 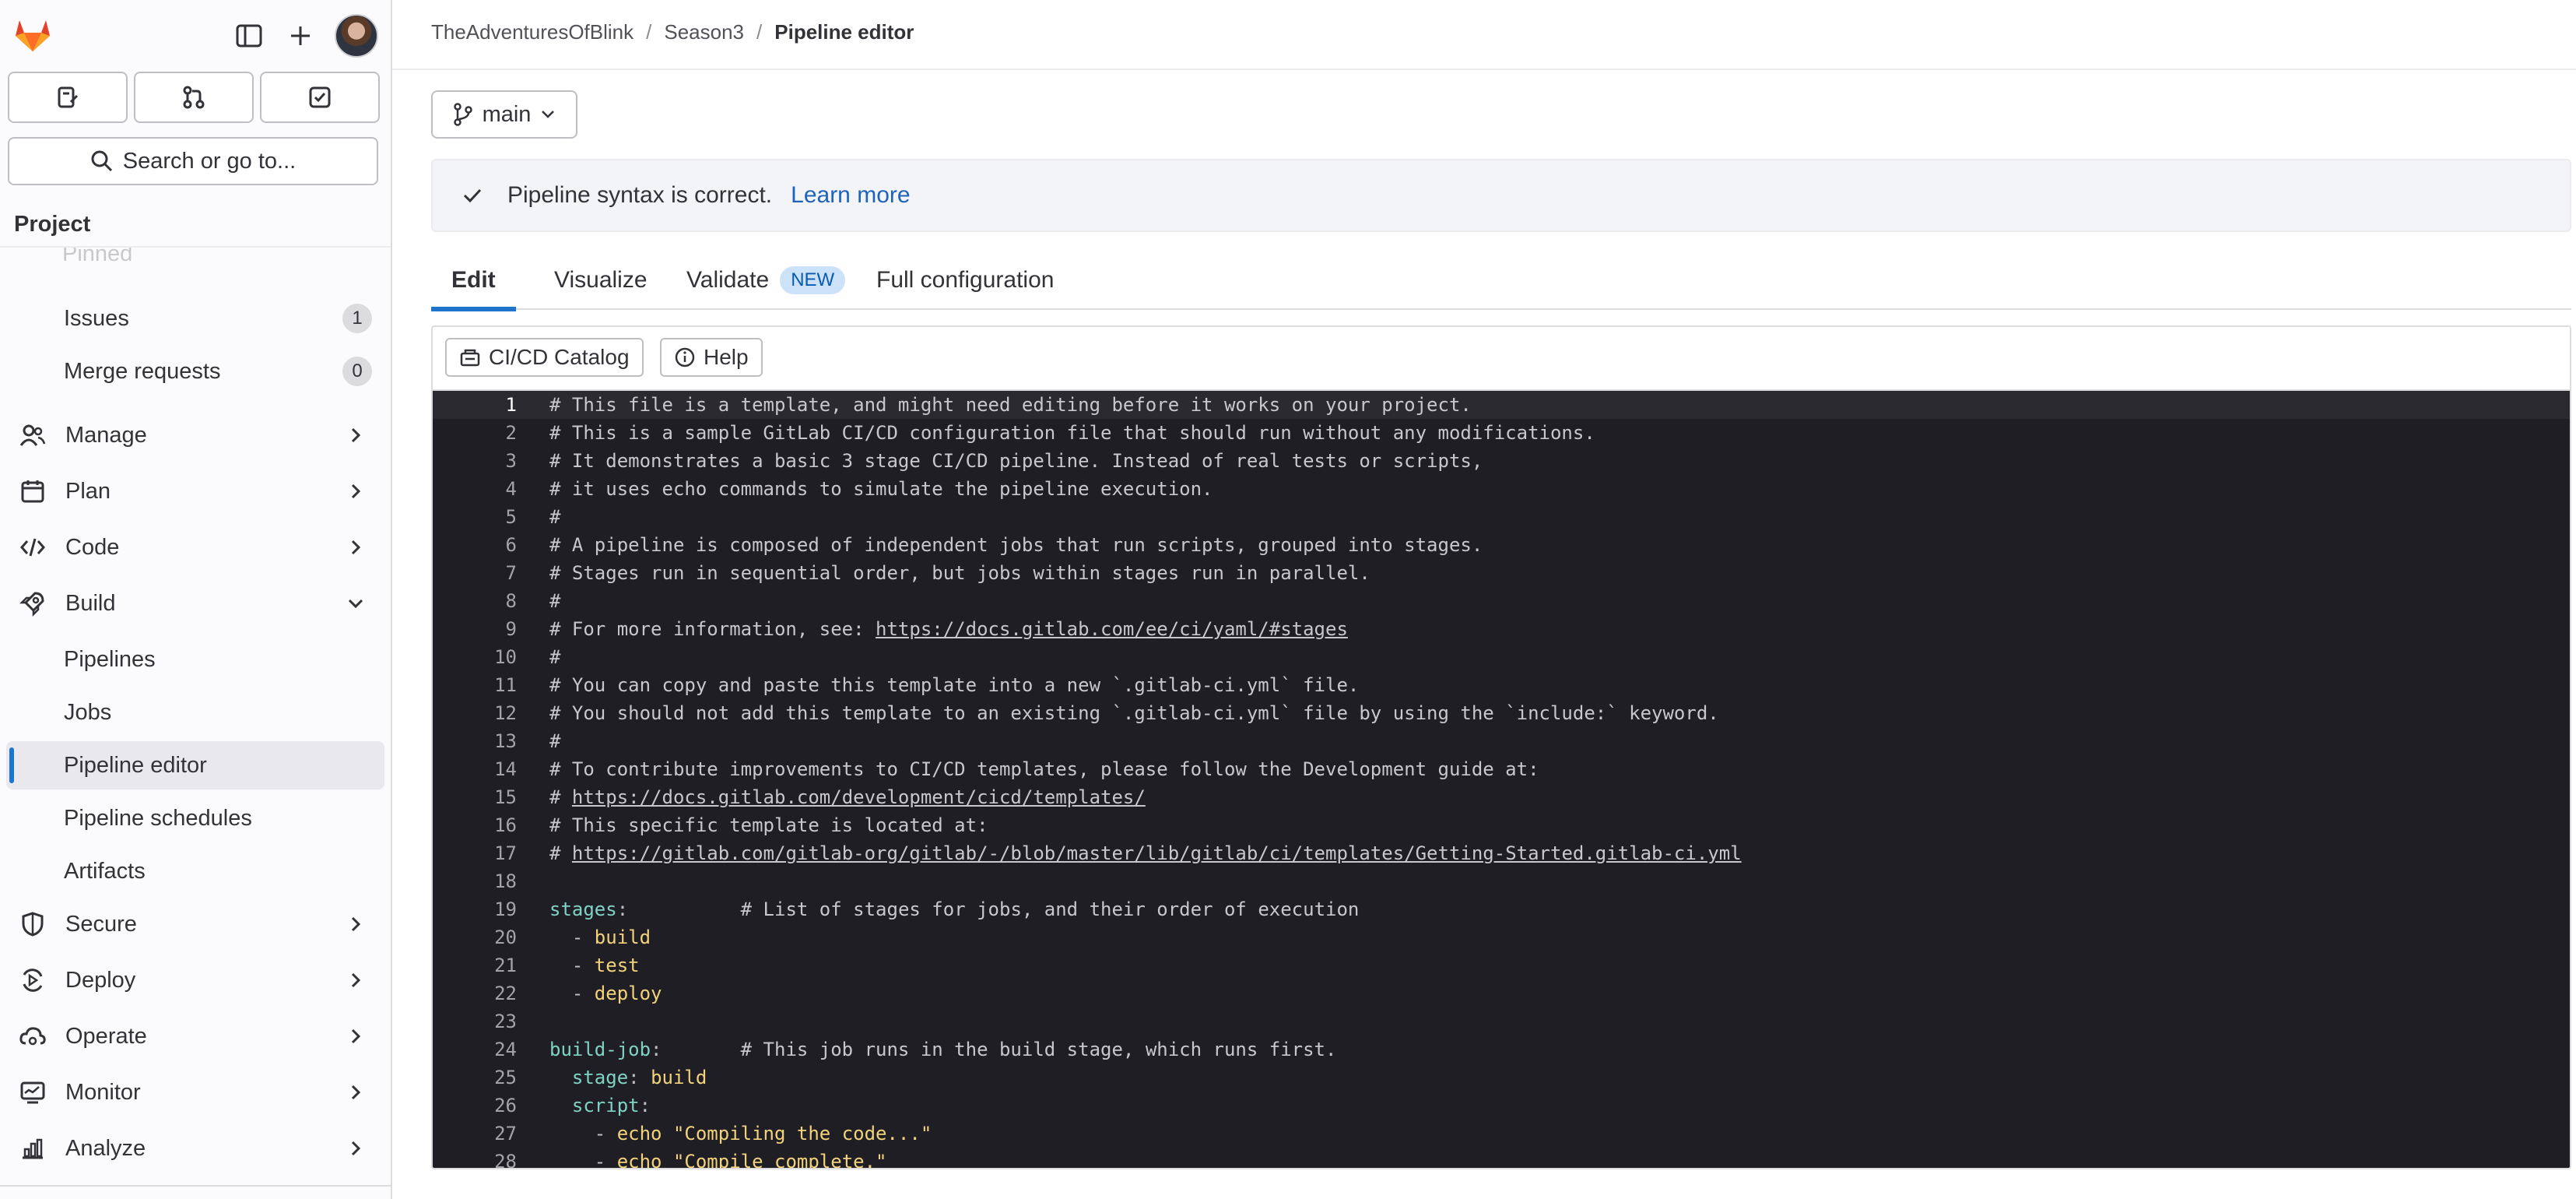 What do you see at coordinates (357, 36) in the screenshot?
I see `user-avatar` at bounding box center [357, 36].